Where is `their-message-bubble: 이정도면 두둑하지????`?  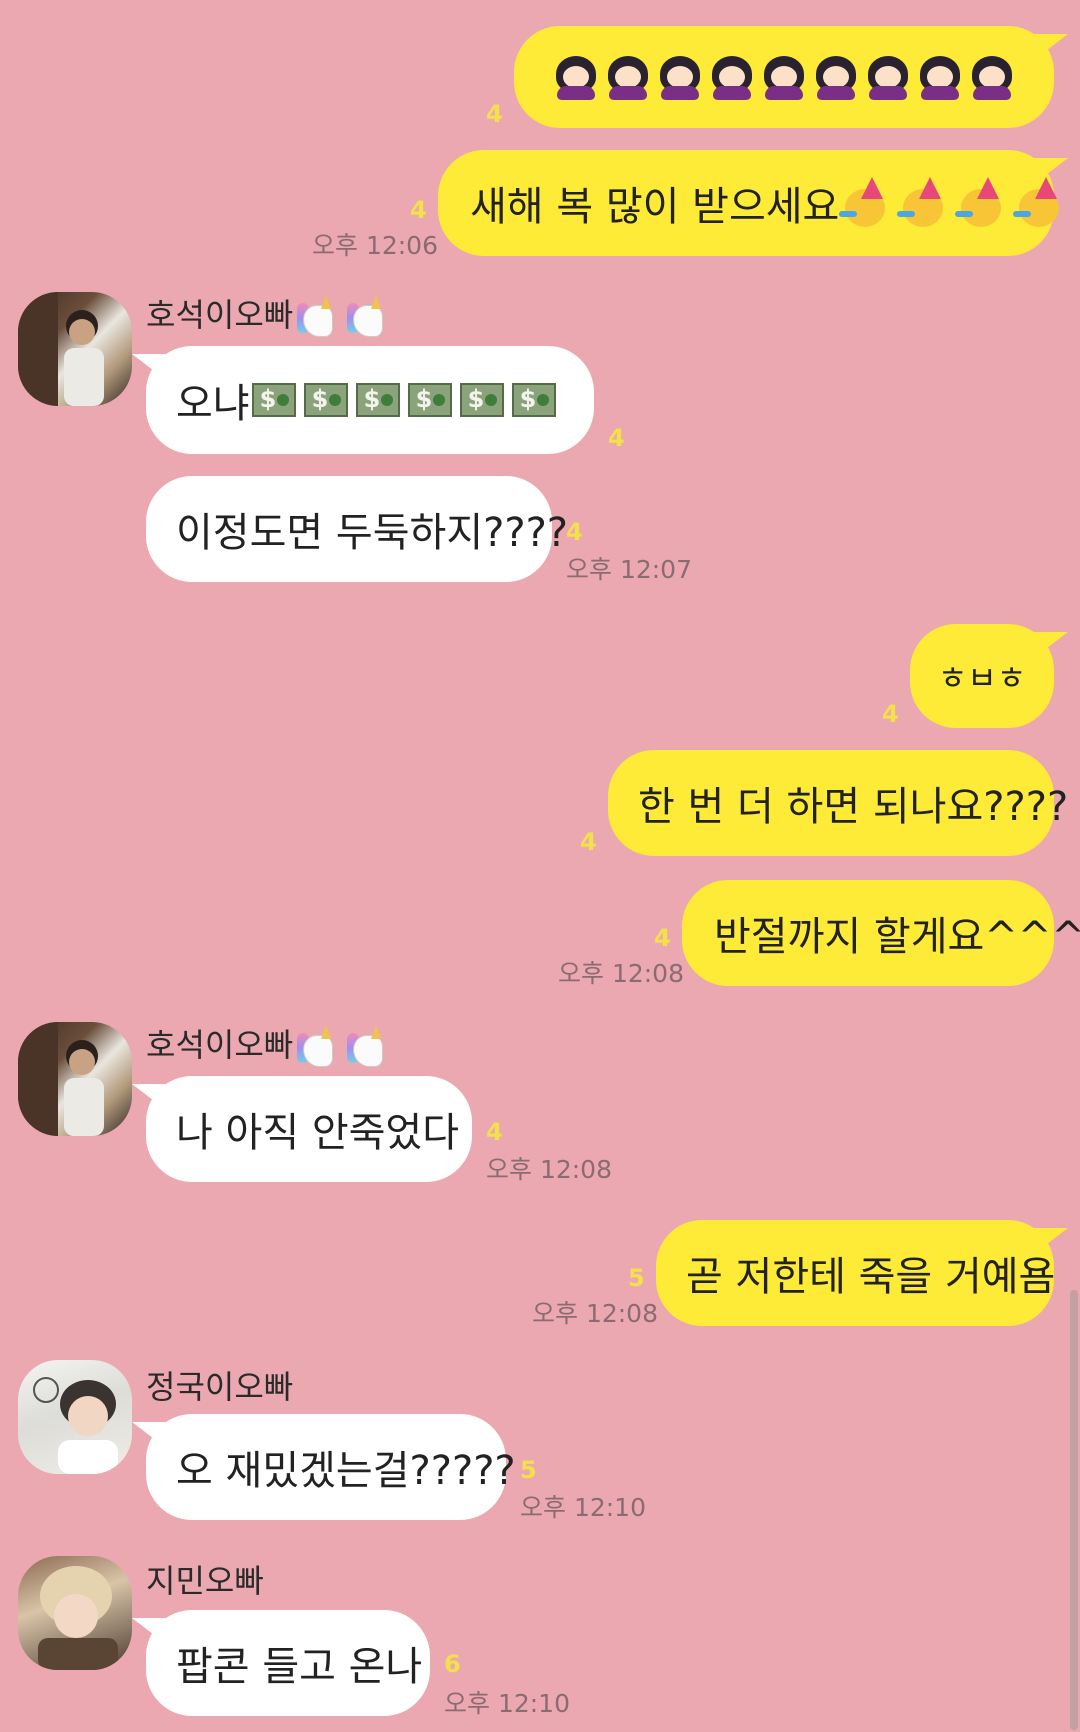 their-message-bubble: 이정도면 두둑하지???? is located at coordinates (357, 529).